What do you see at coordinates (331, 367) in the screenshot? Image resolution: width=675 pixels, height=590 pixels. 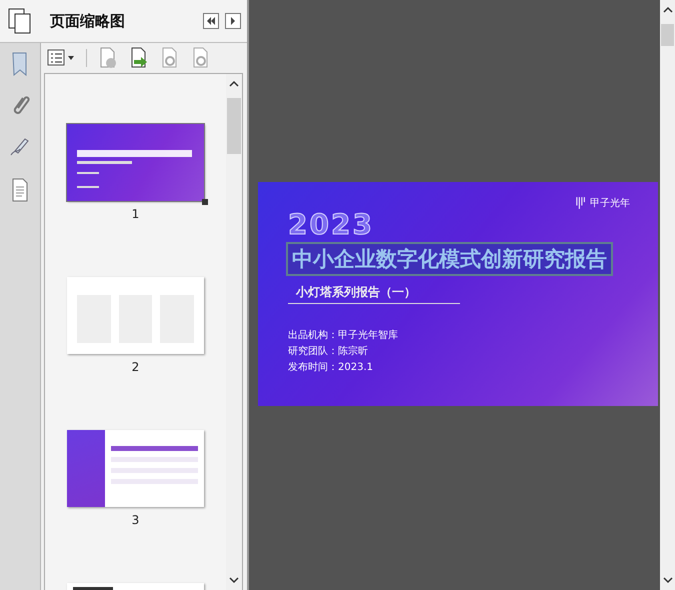 I see `slide-info-line: 发布时间：2023.1` at bounding box center [331, 367].